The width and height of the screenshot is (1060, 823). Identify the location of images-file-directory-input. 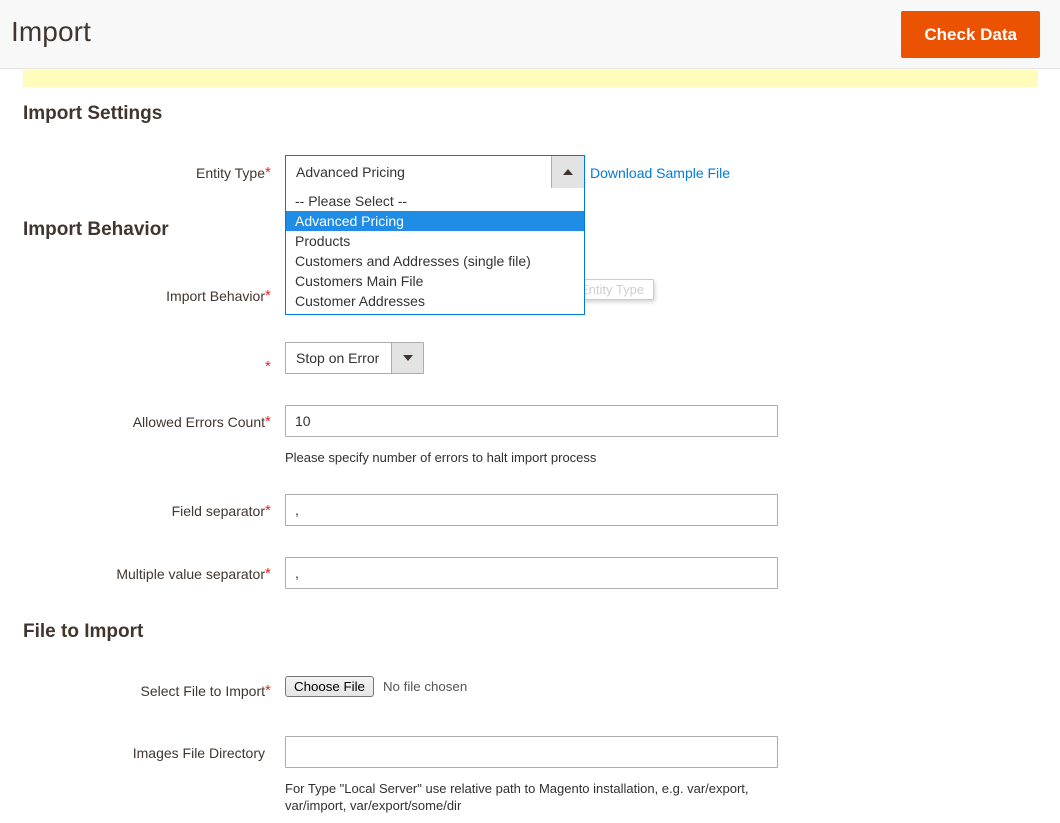
(531, 752).